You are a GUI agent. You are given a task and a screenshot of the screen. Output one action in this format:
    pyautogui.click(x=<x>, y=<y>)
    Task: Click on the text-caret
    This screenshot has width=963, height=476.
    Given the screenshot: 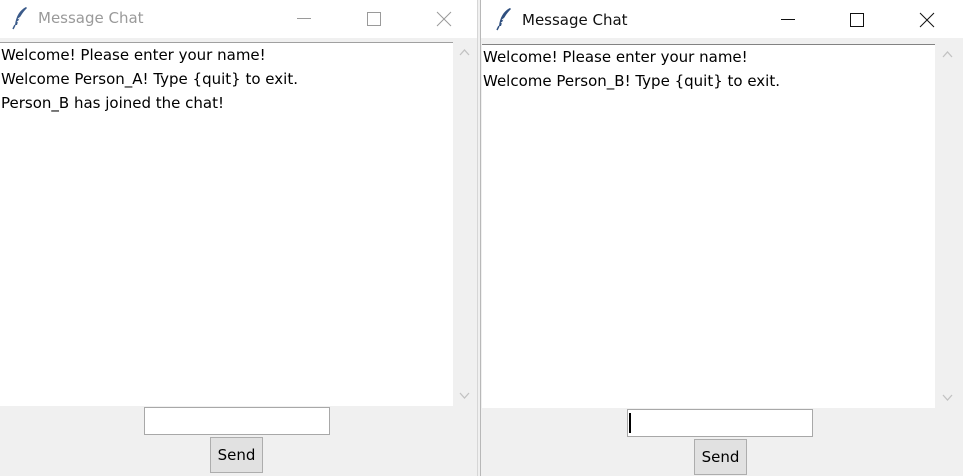 What is the action you would take?
    pyautogui.click(x=630, y=423)
    